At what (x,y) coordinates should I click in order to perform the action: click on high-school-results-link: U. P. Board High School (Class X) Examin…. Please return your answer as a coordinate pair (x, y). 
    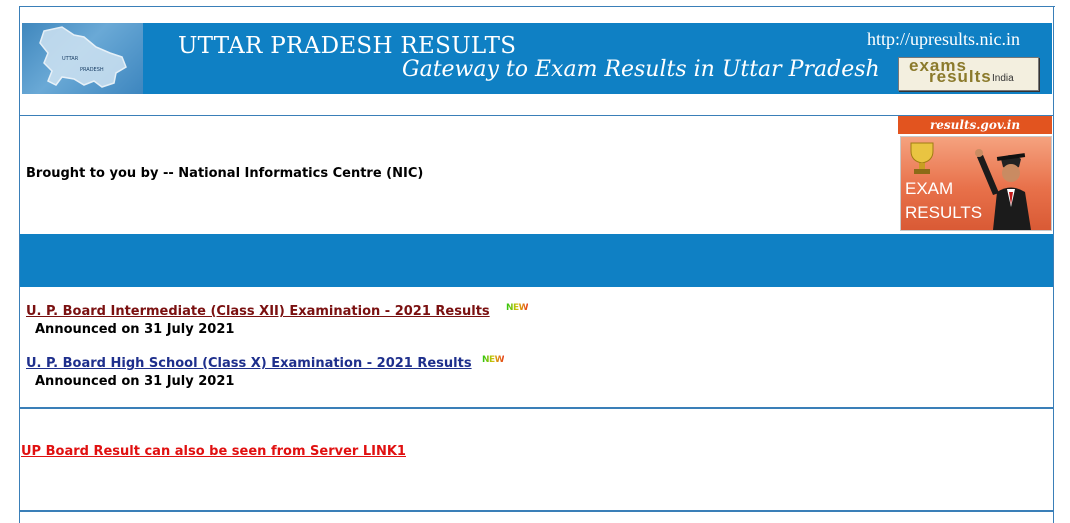
    Looking at the image, I should click on (249, 363).